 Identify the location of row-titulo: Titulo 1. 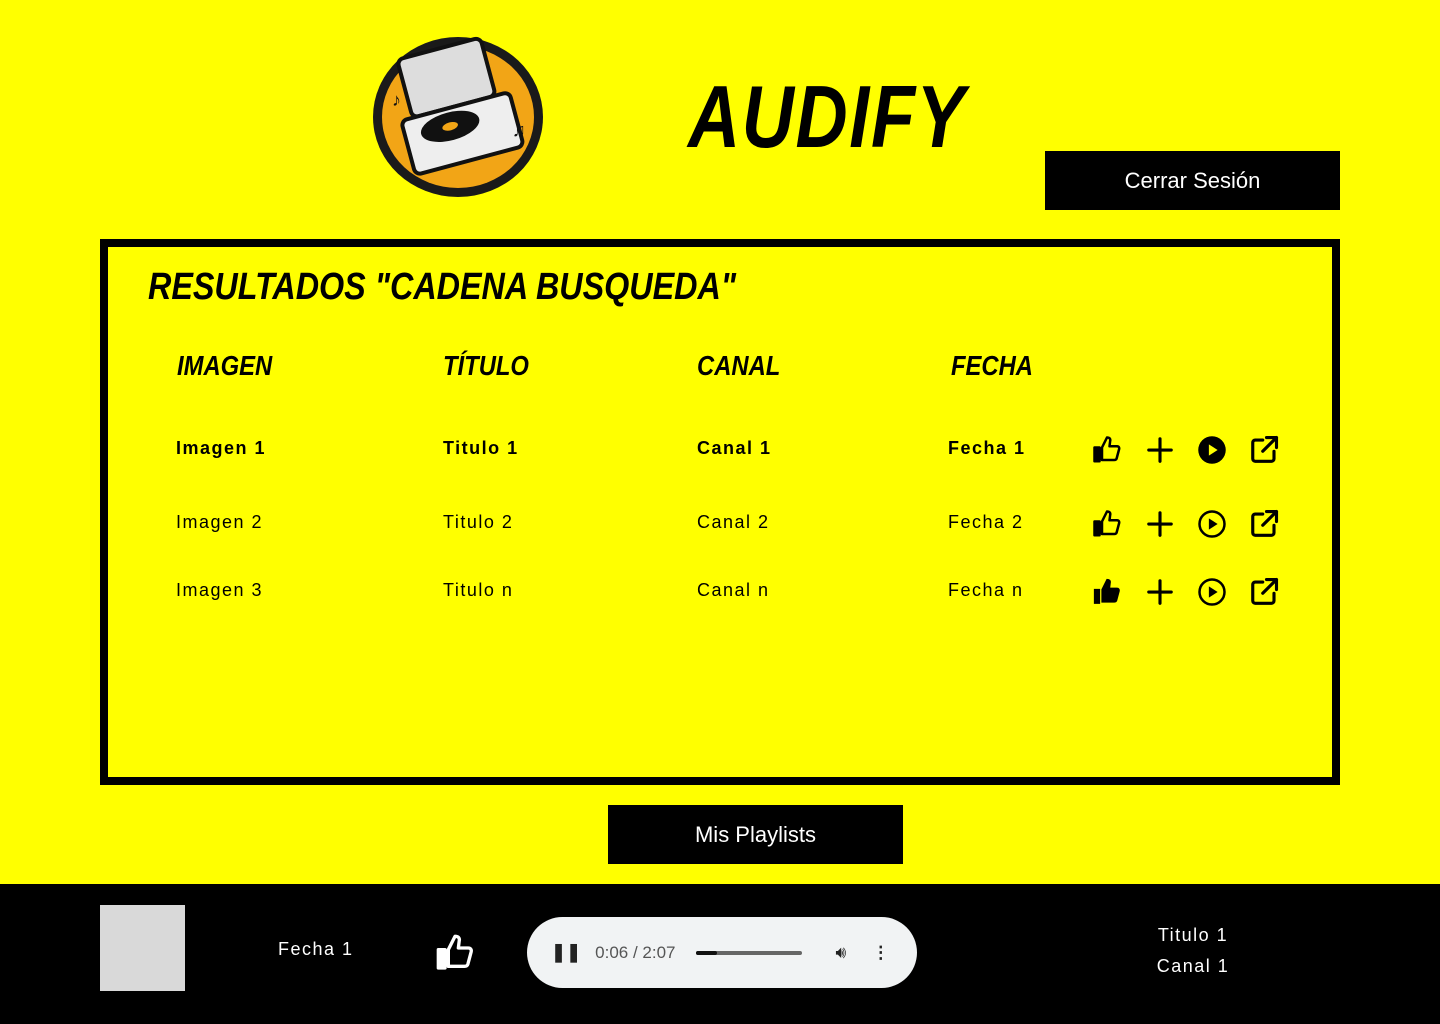
(481, 448).